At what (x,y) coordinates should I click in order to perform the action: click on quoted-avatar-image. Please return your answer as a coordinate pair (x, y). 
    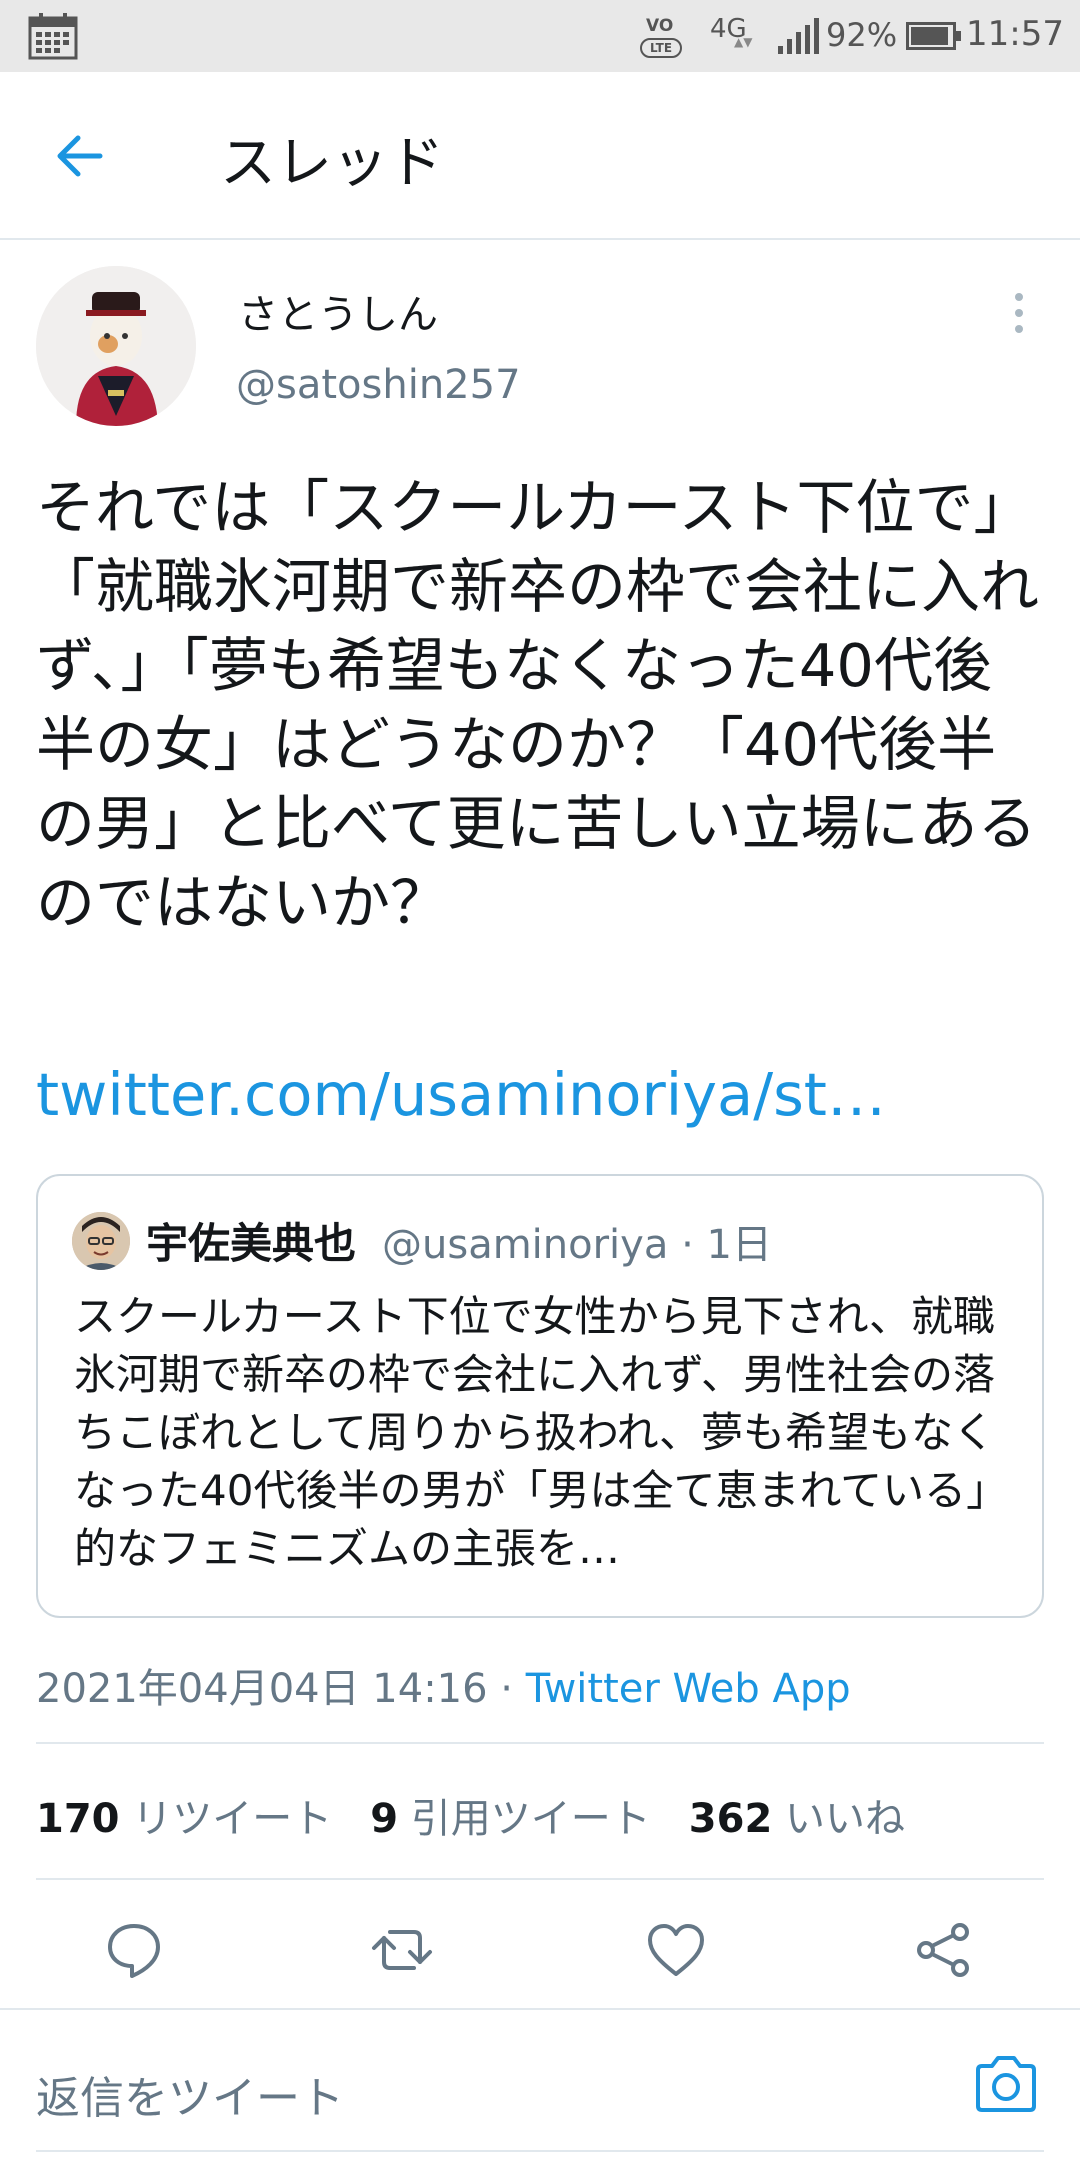
    Looking at the image, I should click on (101, 1241).